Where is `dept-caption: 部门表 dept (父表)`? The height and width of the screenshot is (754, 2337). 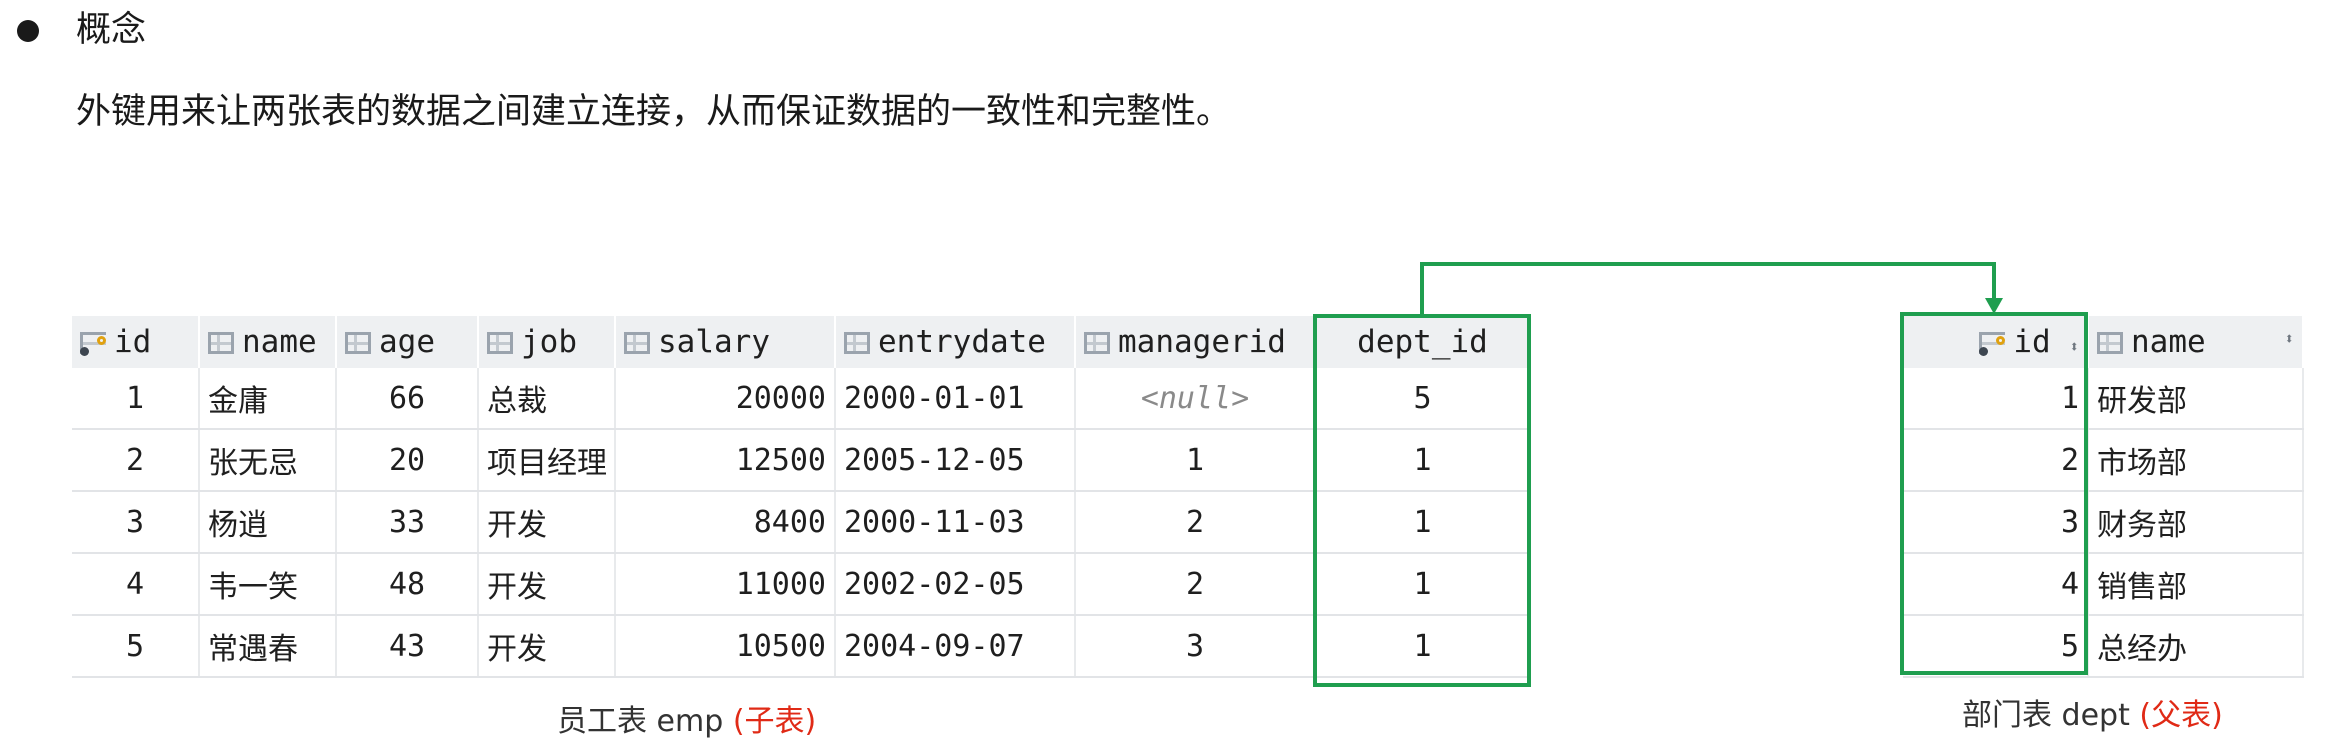
dept-caption: 部门表 dept (父表) is located at coordinates (2092, 715).